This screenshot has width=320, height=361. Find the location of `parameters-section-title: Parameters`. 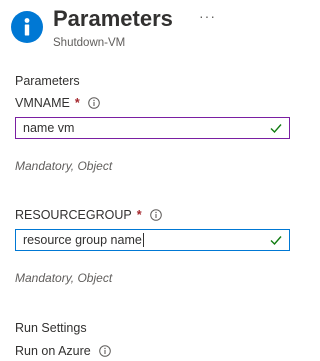

parameters-section-title: Parameters is located at coordinates (47, 81).